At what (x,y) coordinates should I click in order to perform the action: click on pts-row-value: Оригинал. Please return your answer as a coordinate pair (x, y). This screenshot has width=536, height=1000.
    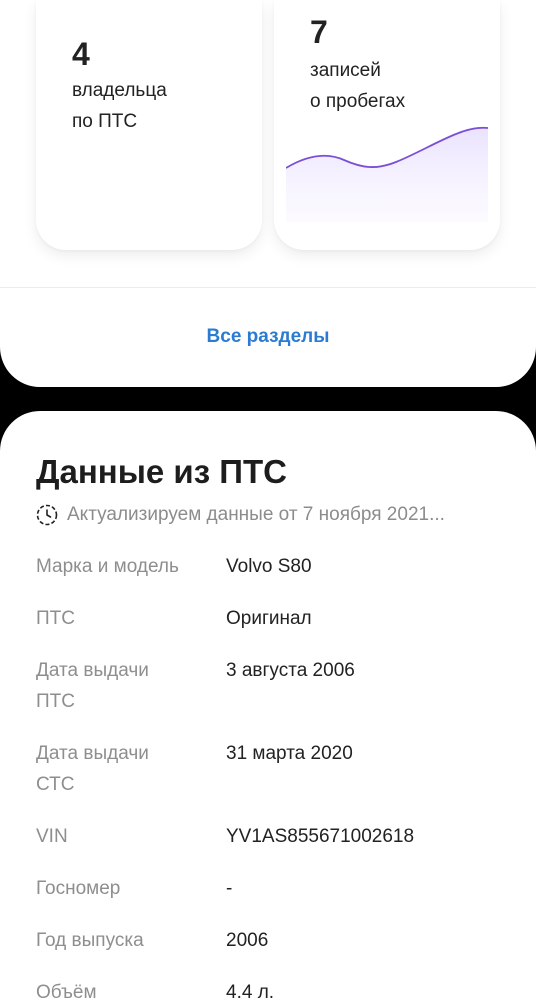
    Looking at the image, I should click on (269, 618).